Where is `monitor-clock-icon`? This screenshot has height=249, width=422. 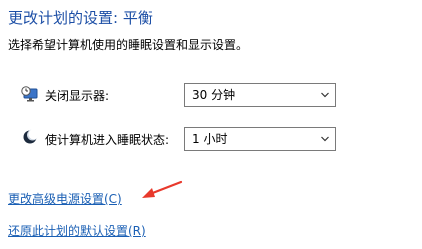
monitor-clock-icon is located at coordinates (30, 94).